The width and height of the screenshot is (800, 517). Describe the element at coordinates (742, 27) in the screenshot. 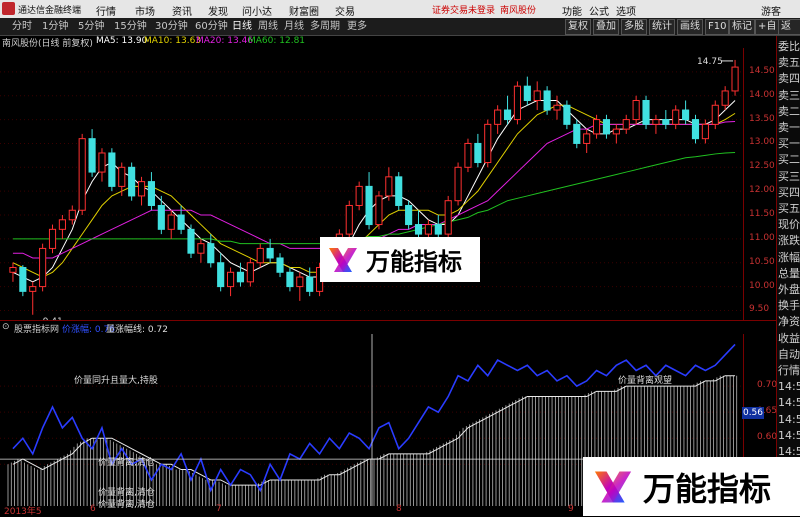

I see `mark-button: 标记` at that location.